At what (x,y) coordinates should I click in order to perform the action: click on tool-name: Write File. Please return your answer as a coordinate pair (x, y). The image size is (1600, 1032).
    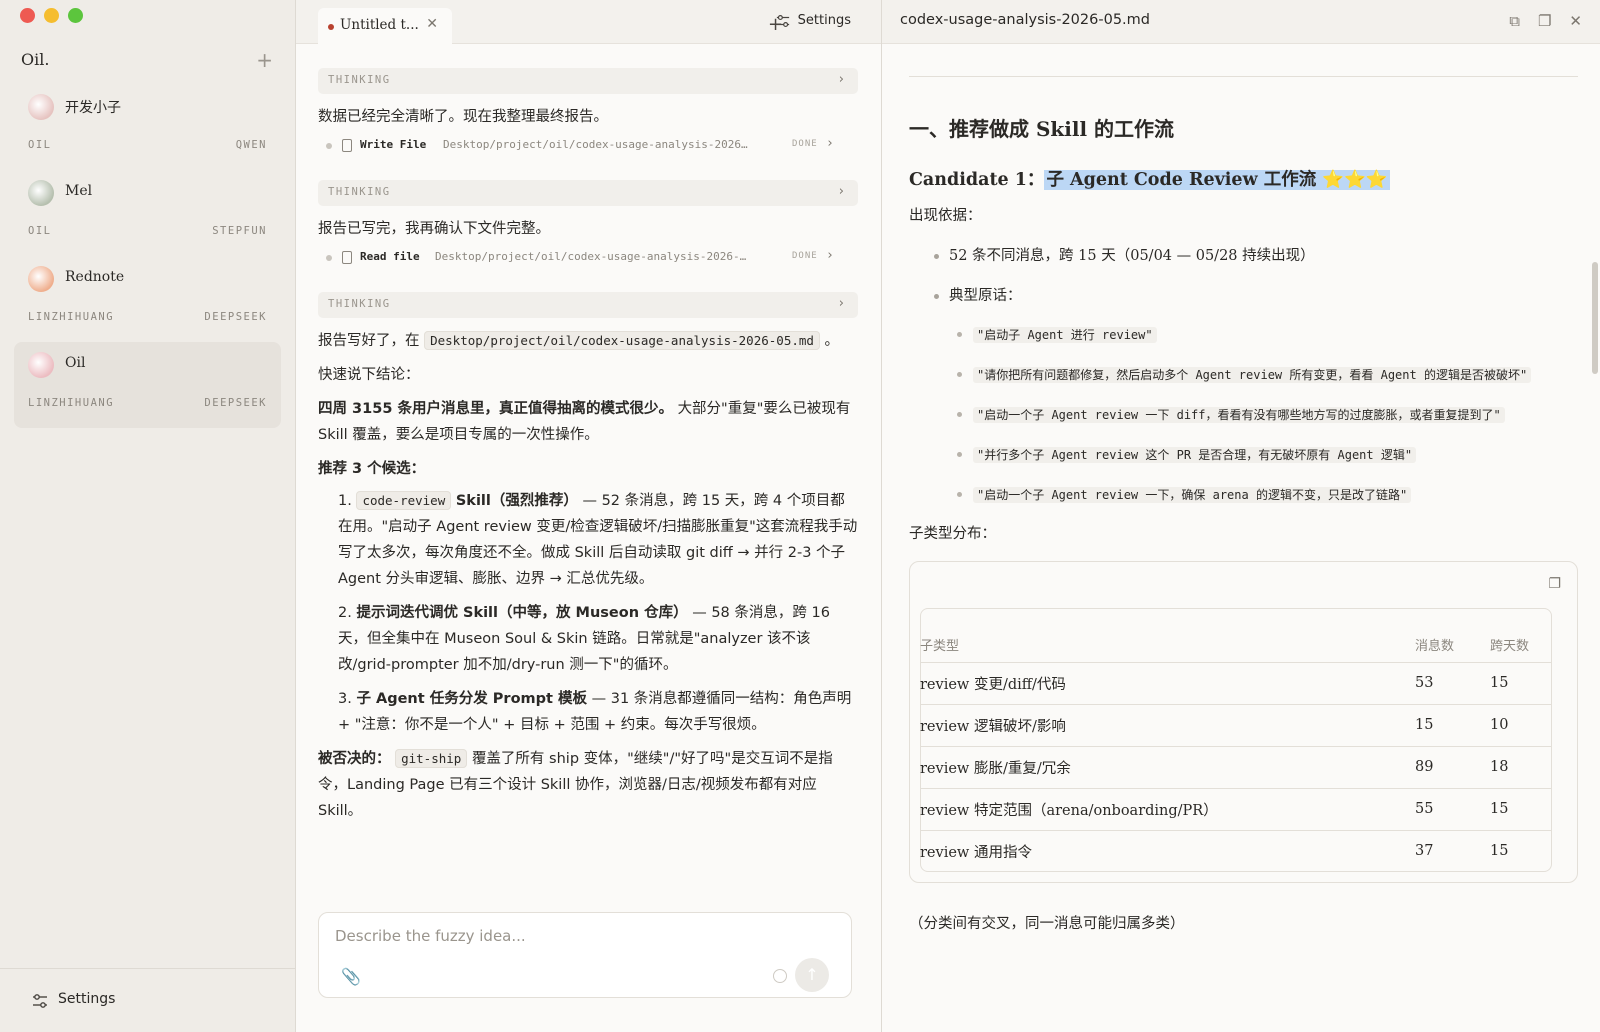
    Looking at the image, I should click on (393, 144).